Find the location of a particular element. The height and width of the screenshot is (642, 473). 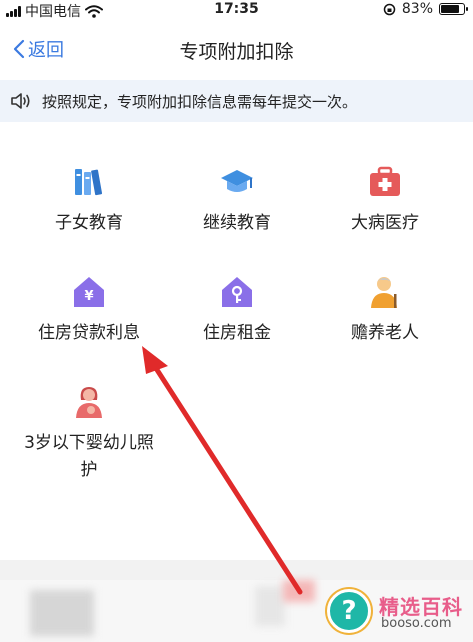

mother-baby-icon is located at coordinates (89, 402).